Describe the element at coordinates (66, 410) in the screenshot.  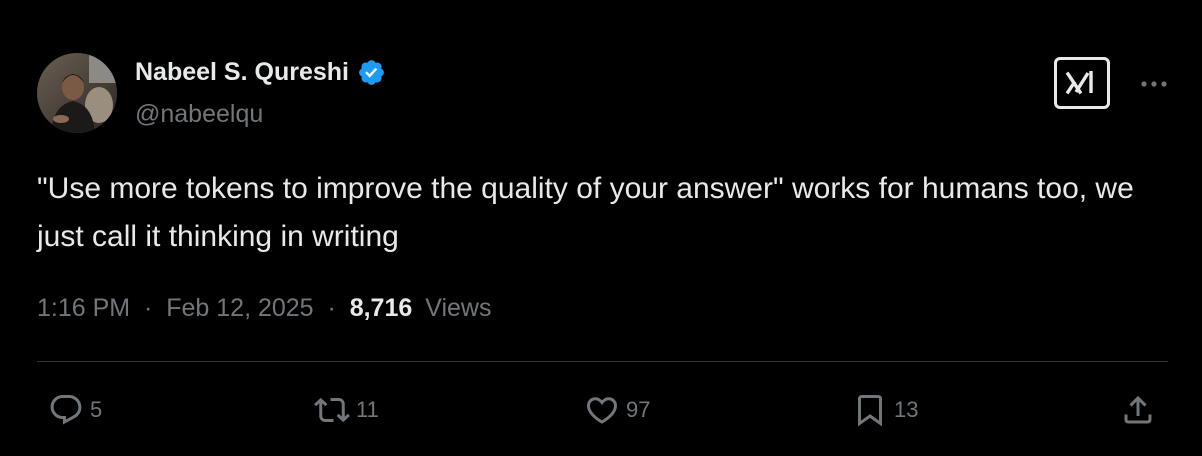
I see `reply-icon` at that location.